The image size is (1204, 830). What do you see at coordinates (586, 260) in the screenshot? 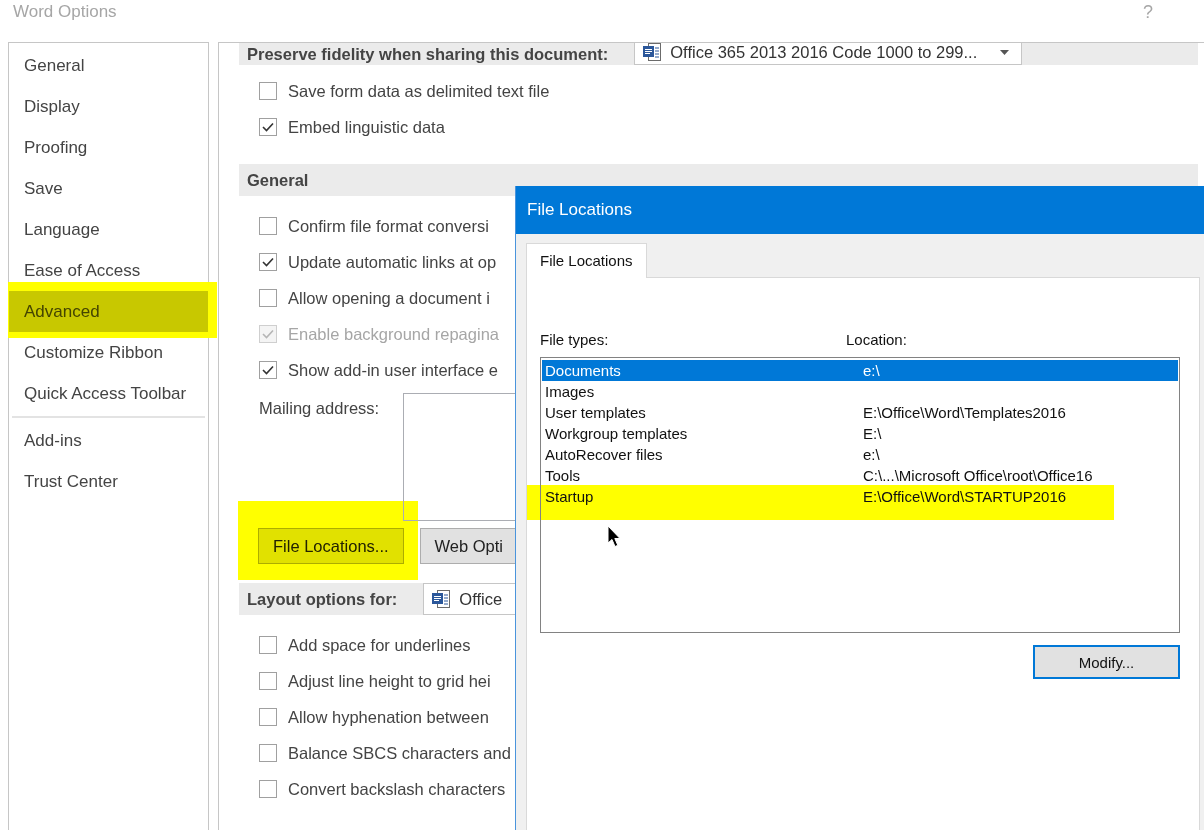
I see `tab: File Locations` at bounding box center [586, 260].